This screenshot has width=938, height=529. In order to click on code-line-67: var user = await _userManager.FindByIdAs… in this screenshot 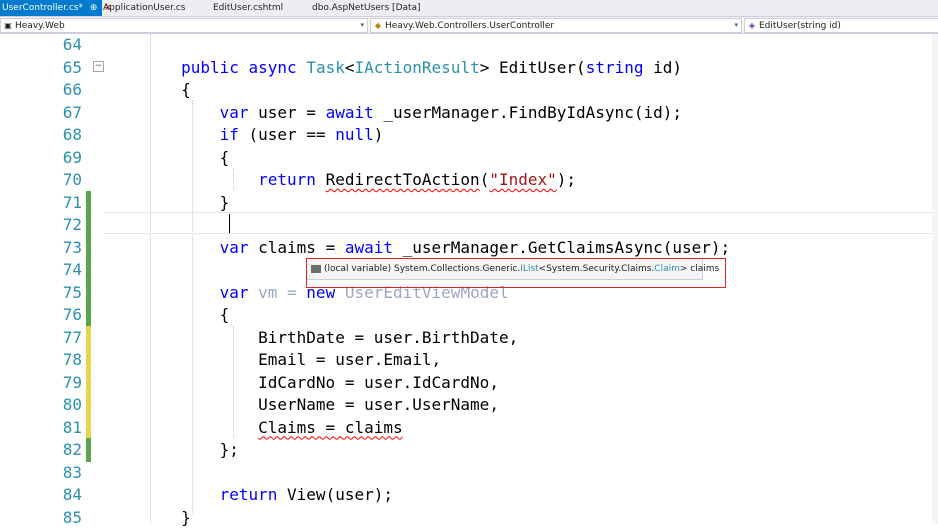, I will do `click(393, 113)`.